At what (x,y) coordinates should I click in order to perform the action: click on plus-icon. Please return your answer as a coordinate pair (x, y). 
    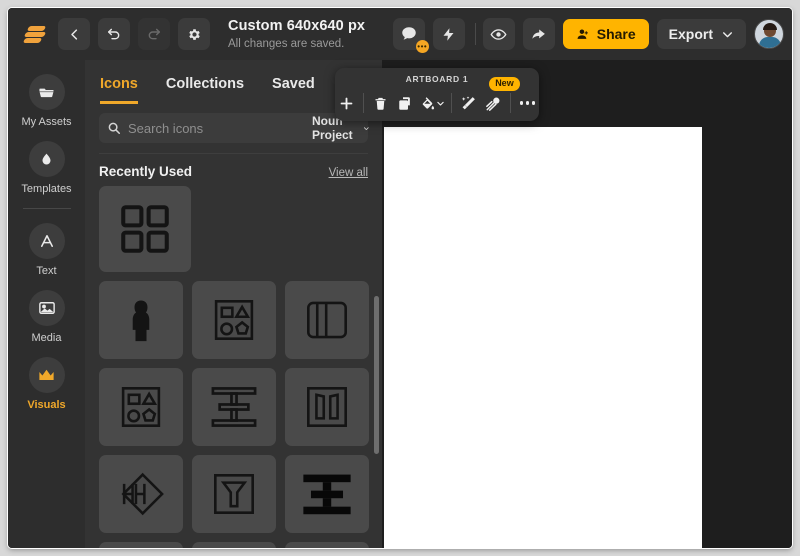
    Looking at the image, I should click on (346, 103).